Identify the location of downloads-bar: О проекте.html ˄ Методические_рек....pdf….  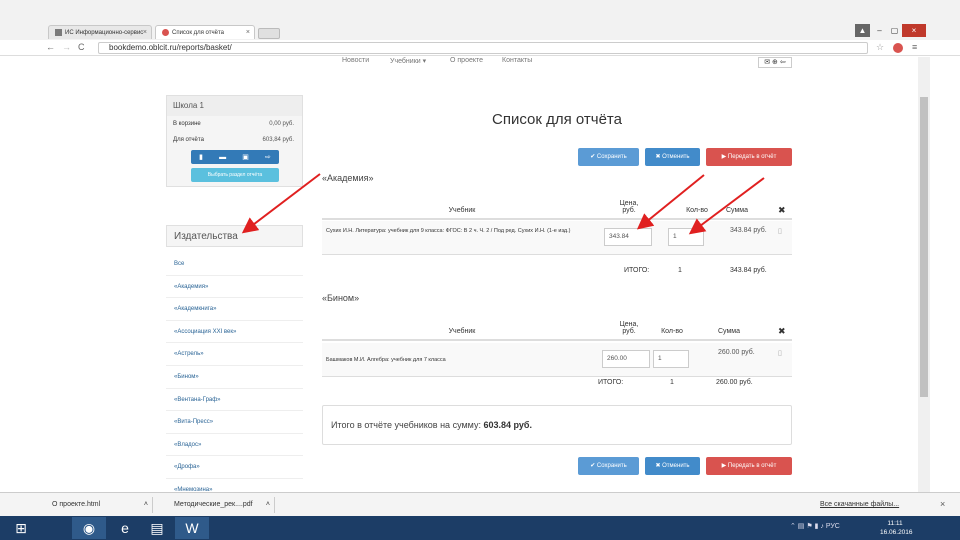
(480, 504).